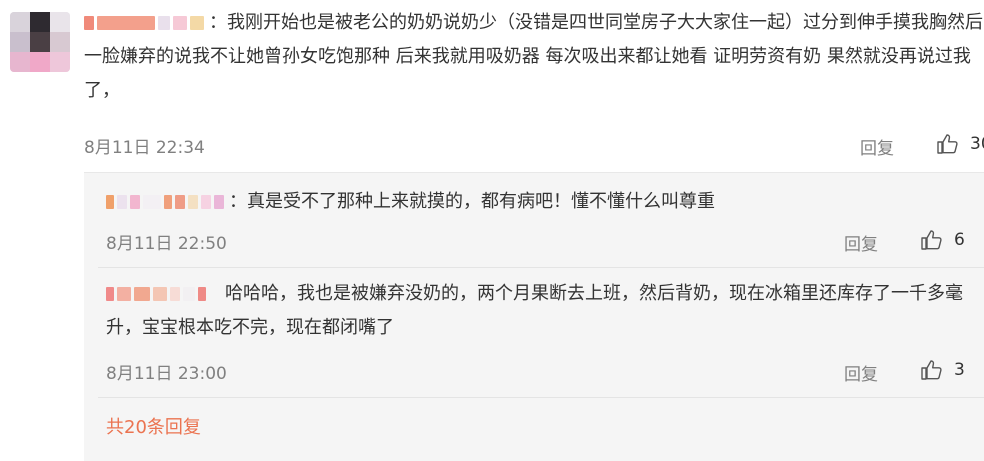 The height and width of the screenshot is (461, 984). I want to click on reply-item: ：真是受不了那种上来就摸的，都有病吧！懂不懂什么叫尊重, so click(545, 202).